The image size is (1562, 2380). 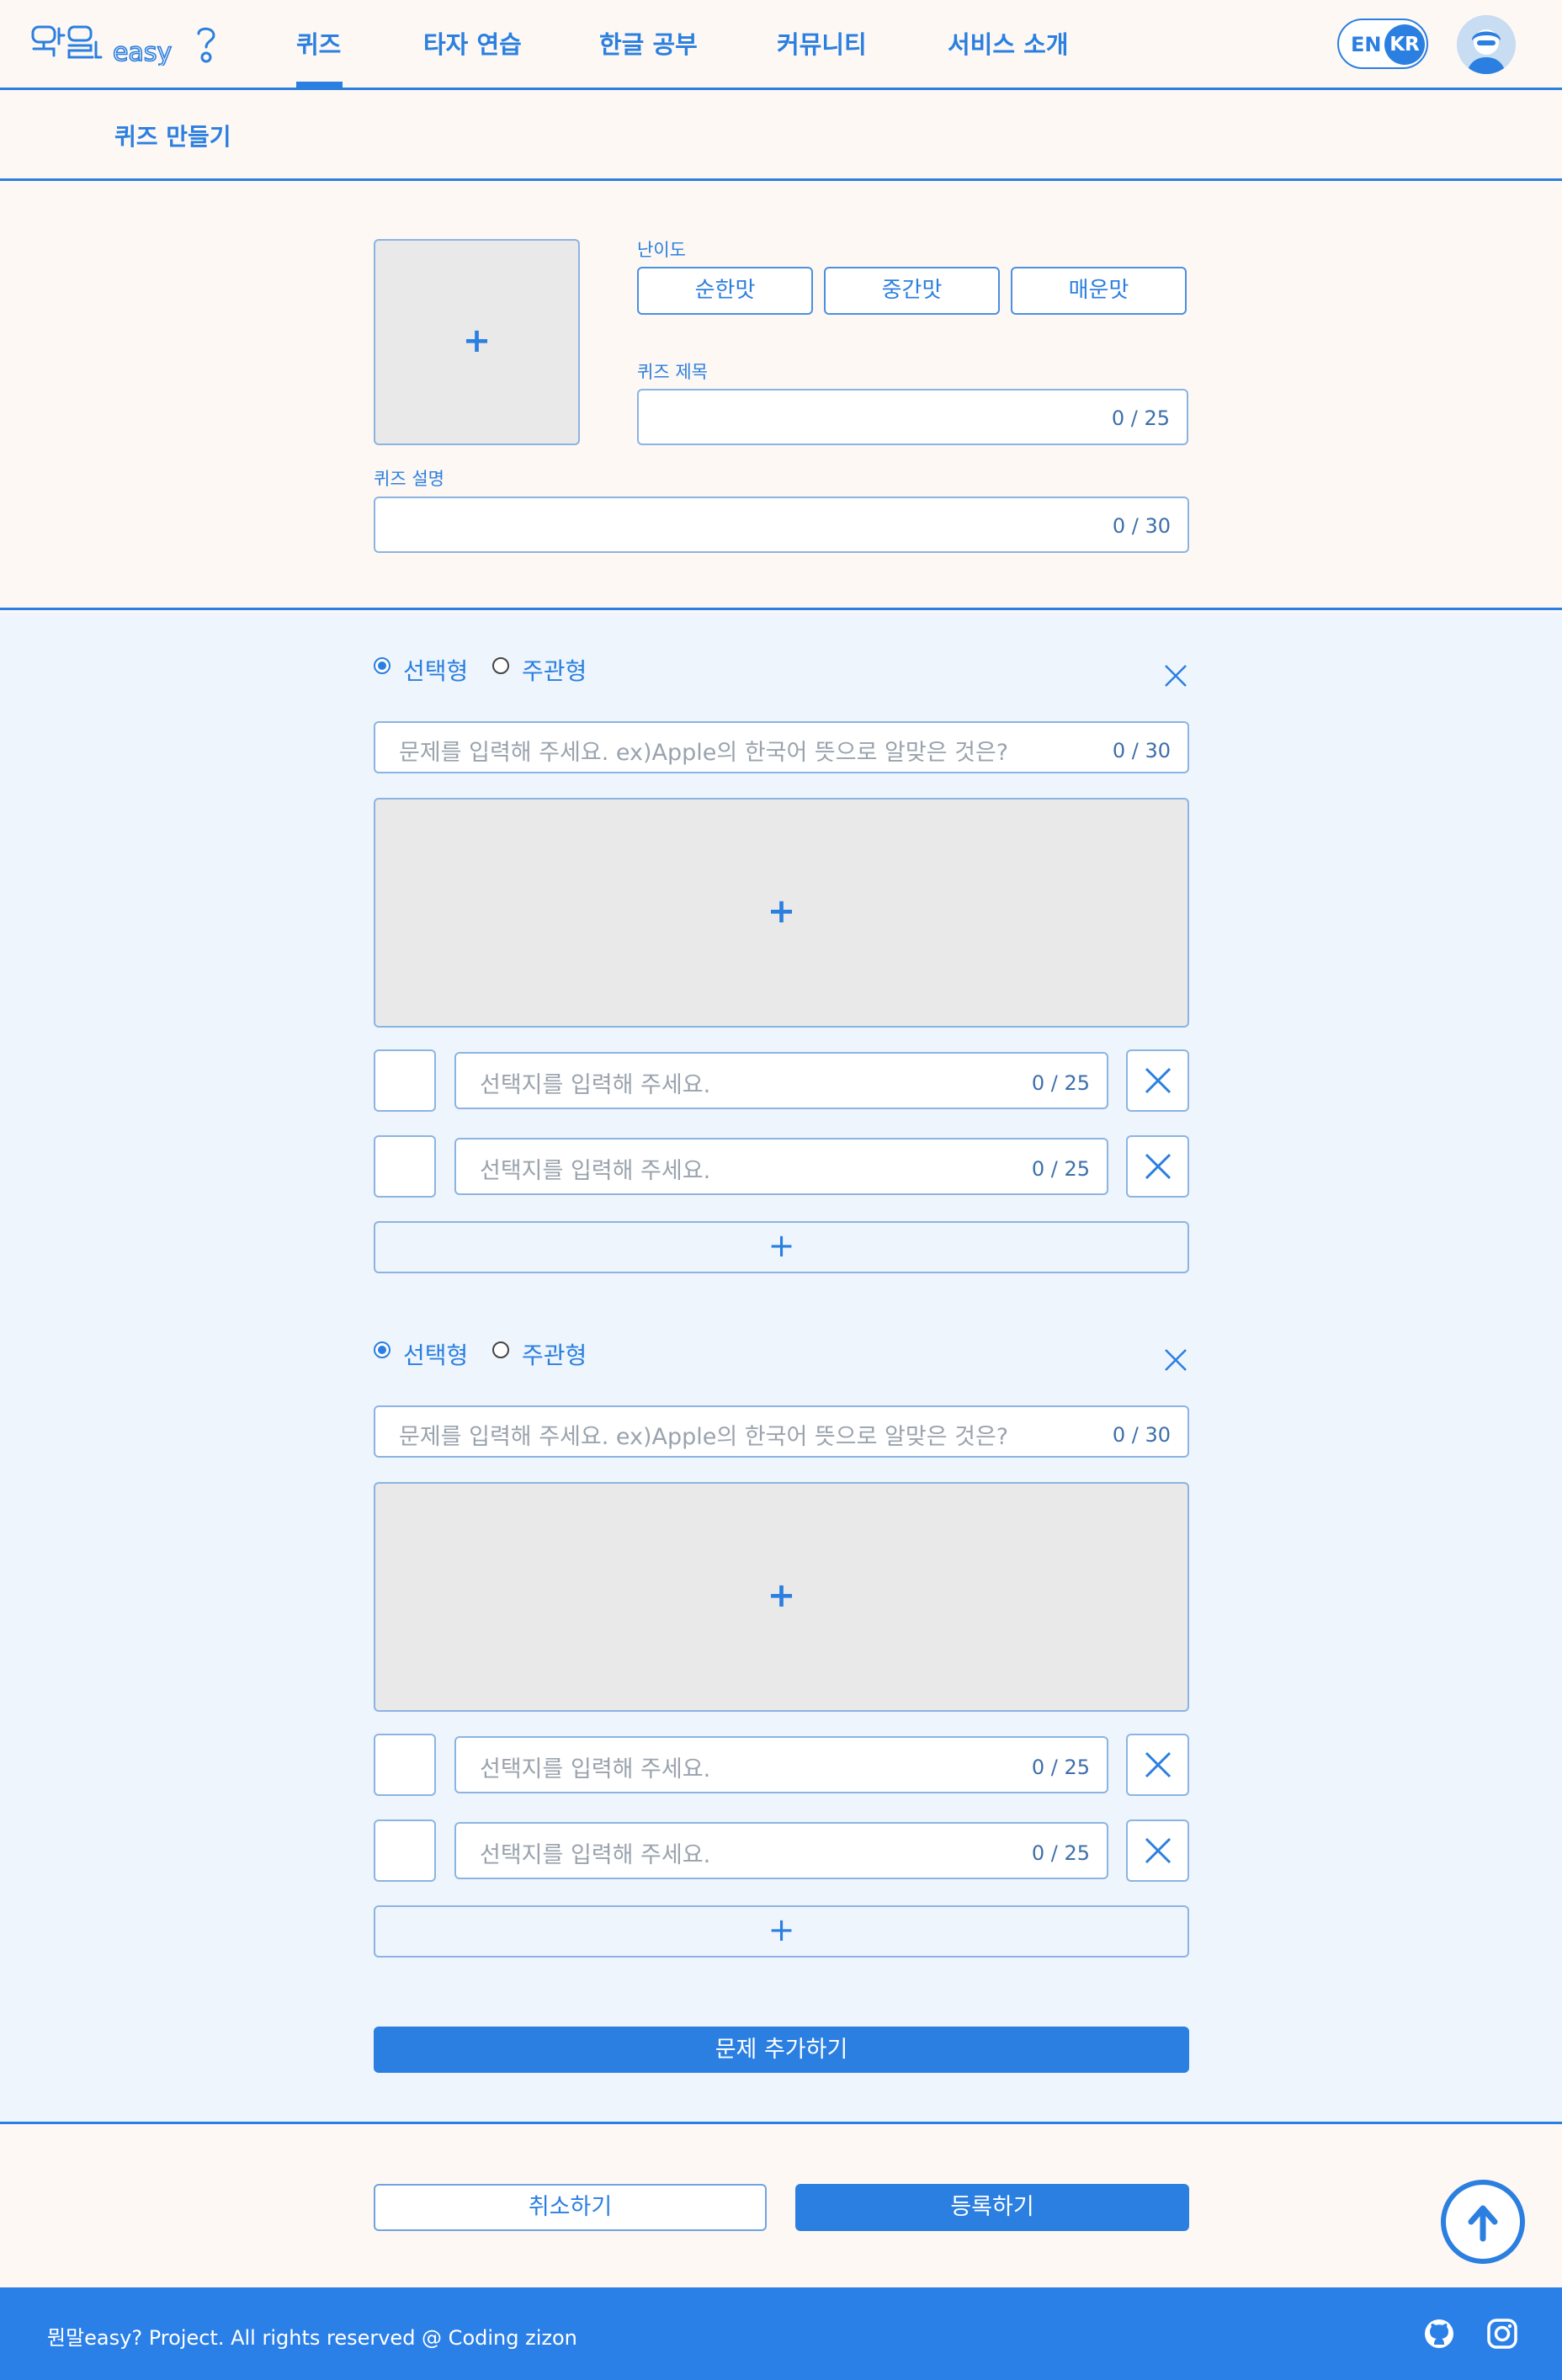 What do you see at coordinates (1140, 418) in the screenshot?
I see `quiz-title-counter: 0 / 25` at bounding box center [1140, 418].